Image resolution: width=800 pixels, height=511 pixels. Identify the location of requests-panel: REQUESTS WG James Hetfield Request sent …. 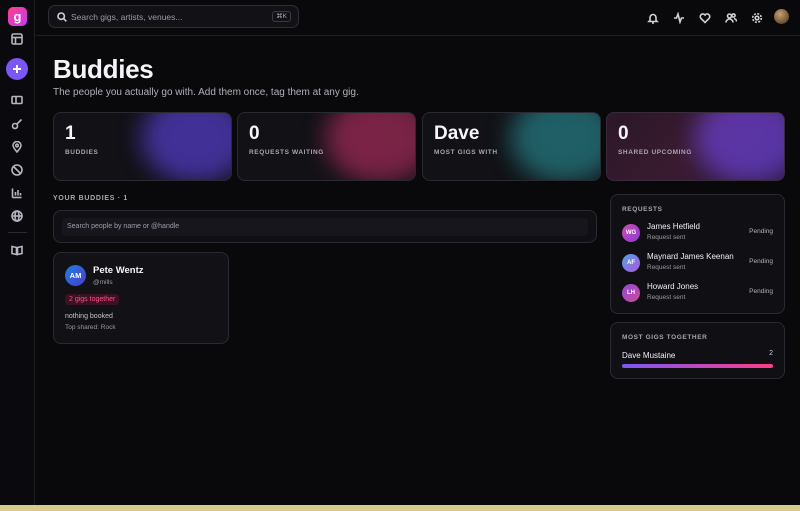
(697, 254).